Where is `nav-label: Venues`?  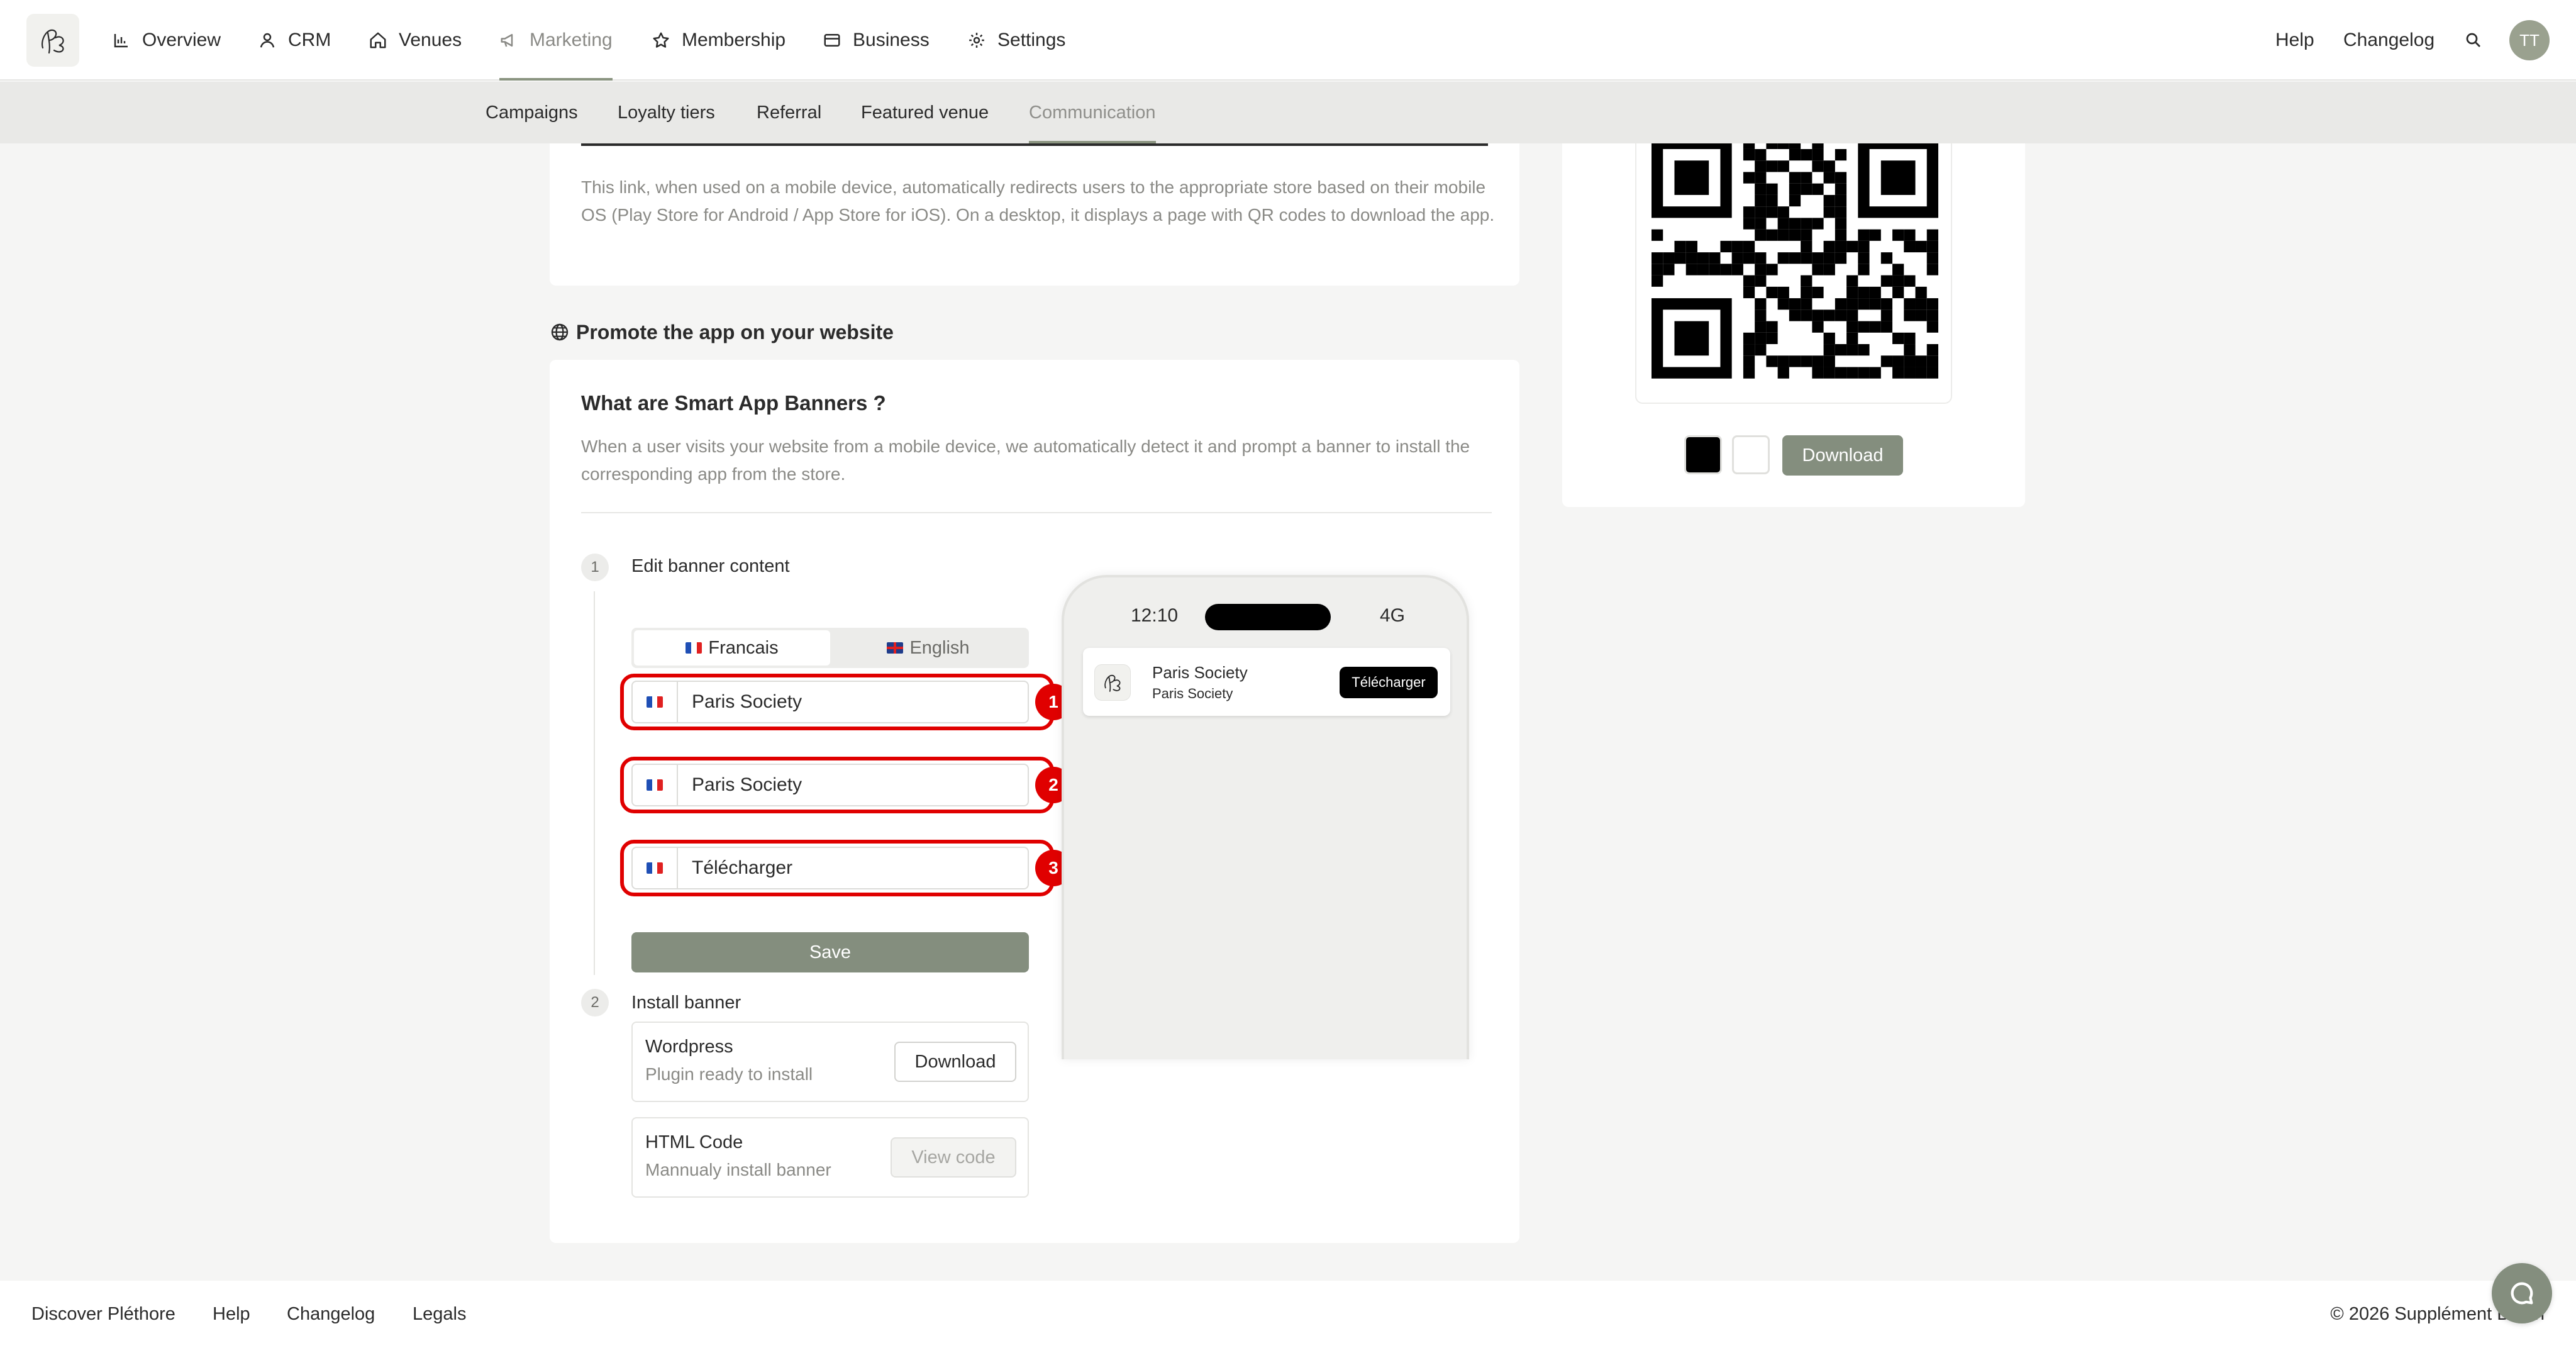
nav-label: Venues is located at coordinates (430, 40).